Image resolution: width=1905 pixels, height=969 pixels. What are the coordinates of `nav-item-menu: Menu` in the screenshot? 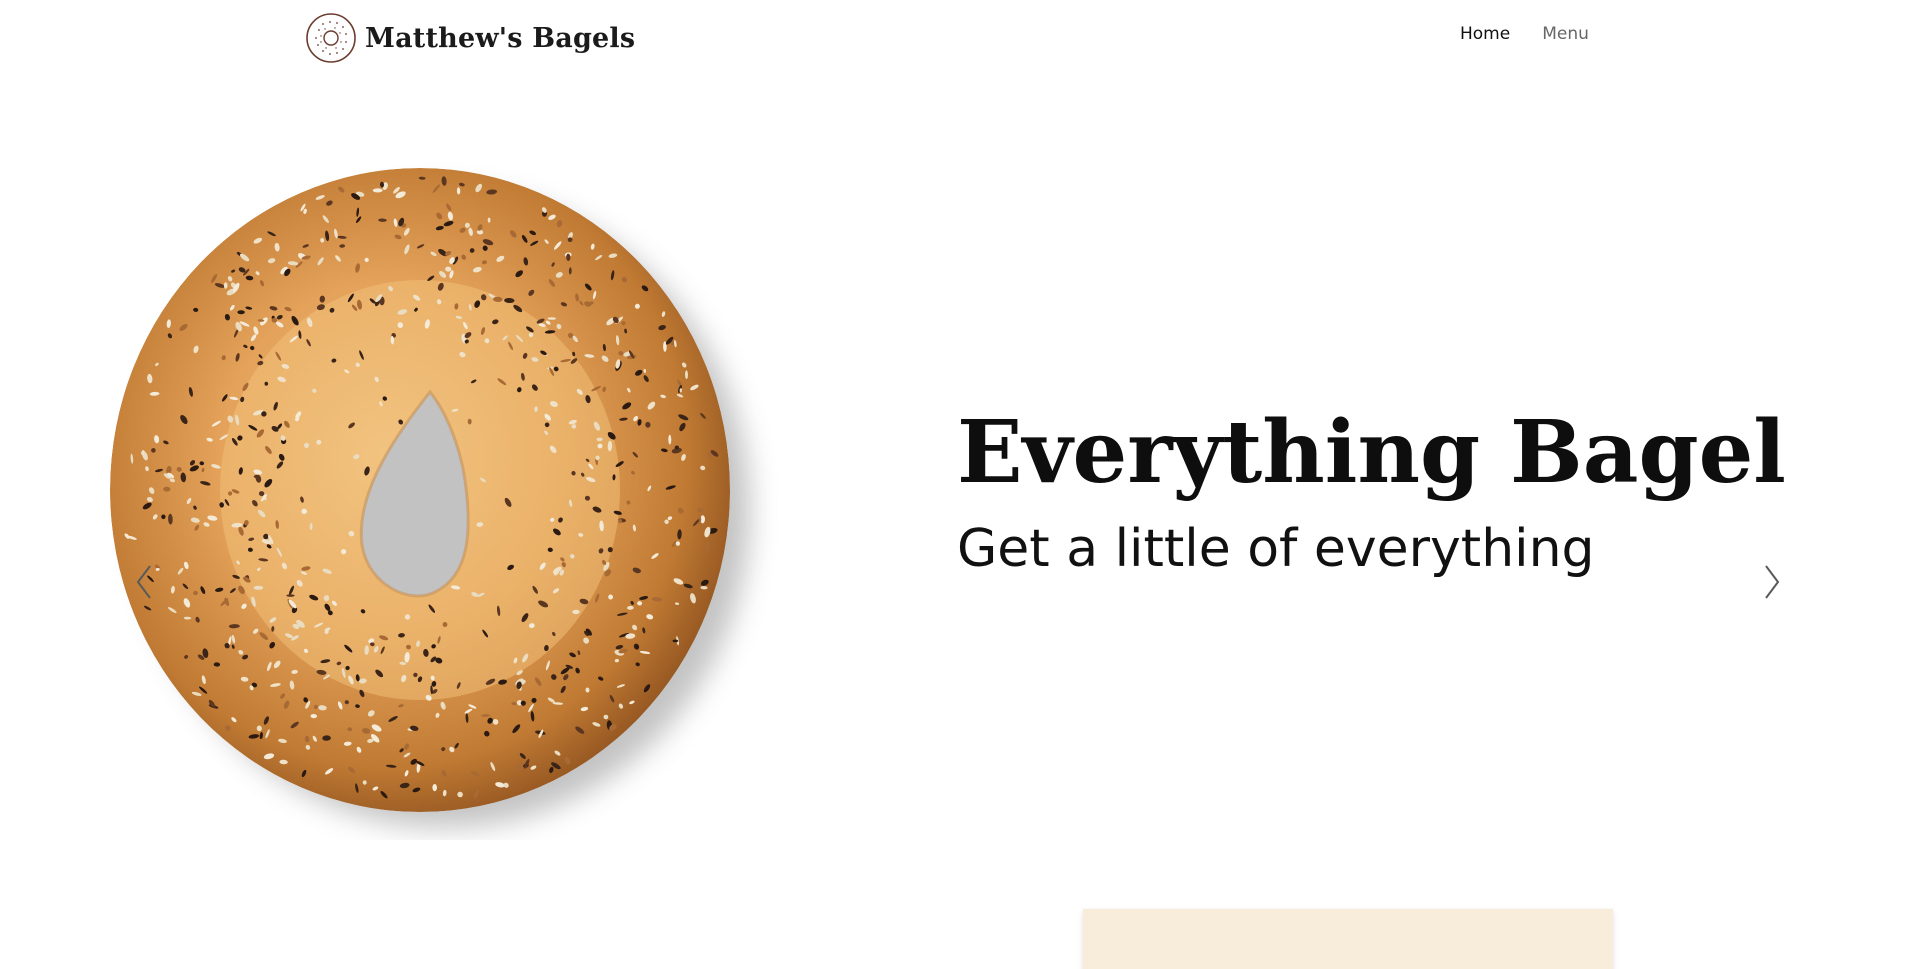 It's located at (1565, 34).